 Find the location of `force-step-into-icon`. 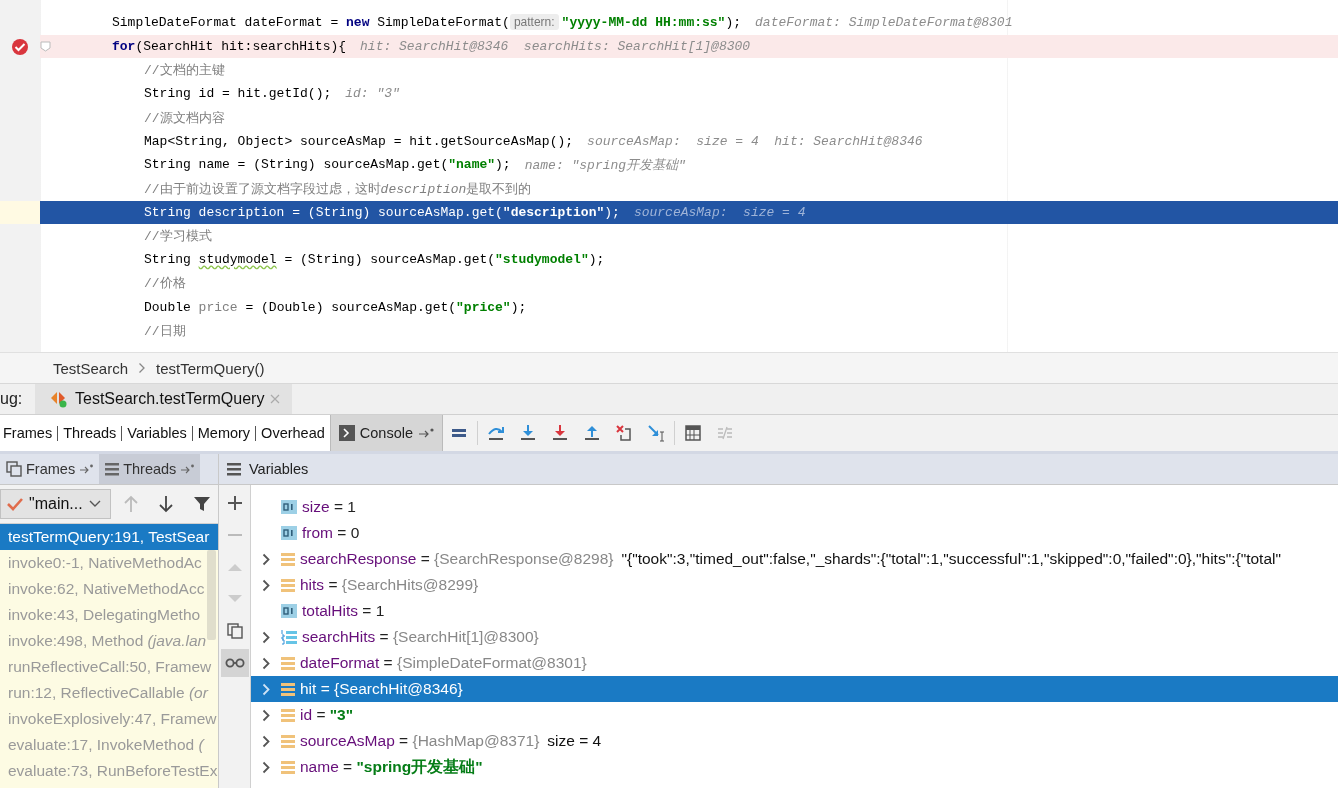

force-step-into-icon is located at coordinates (560, 433).